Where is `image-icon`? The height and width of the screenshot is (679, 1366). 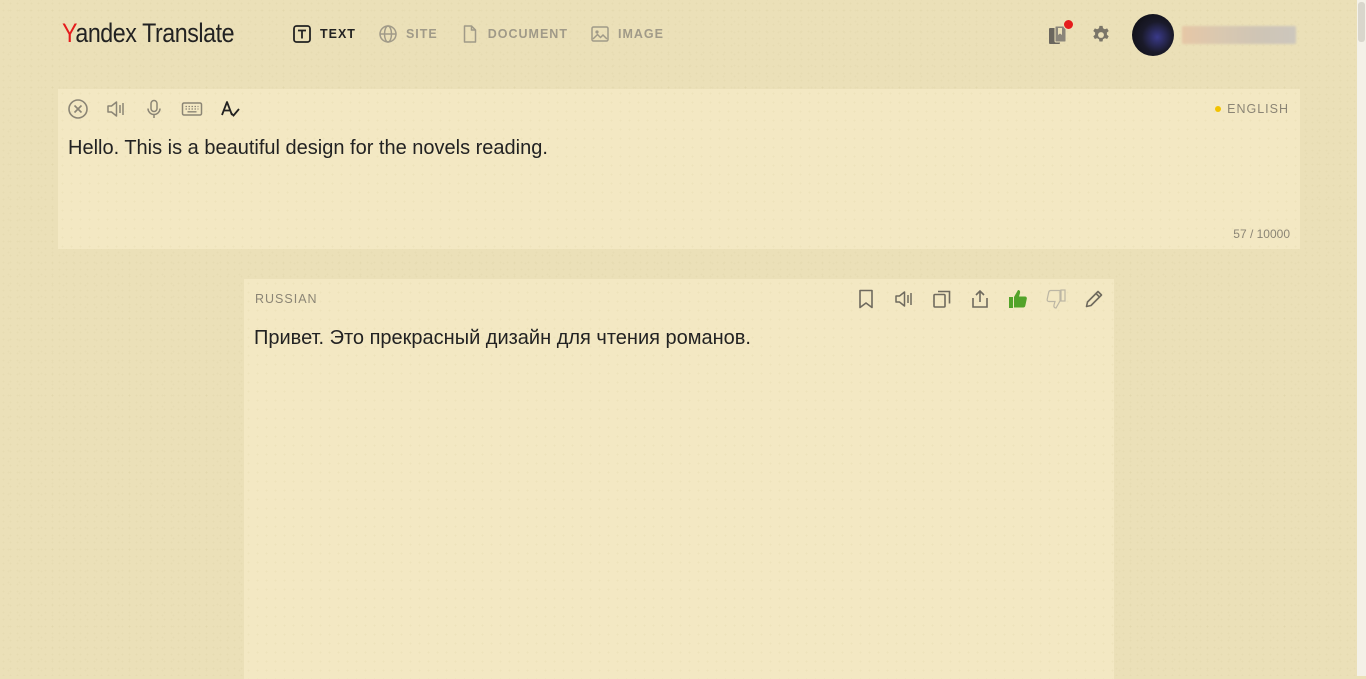
image-icon is located at coordinates (600, 34).